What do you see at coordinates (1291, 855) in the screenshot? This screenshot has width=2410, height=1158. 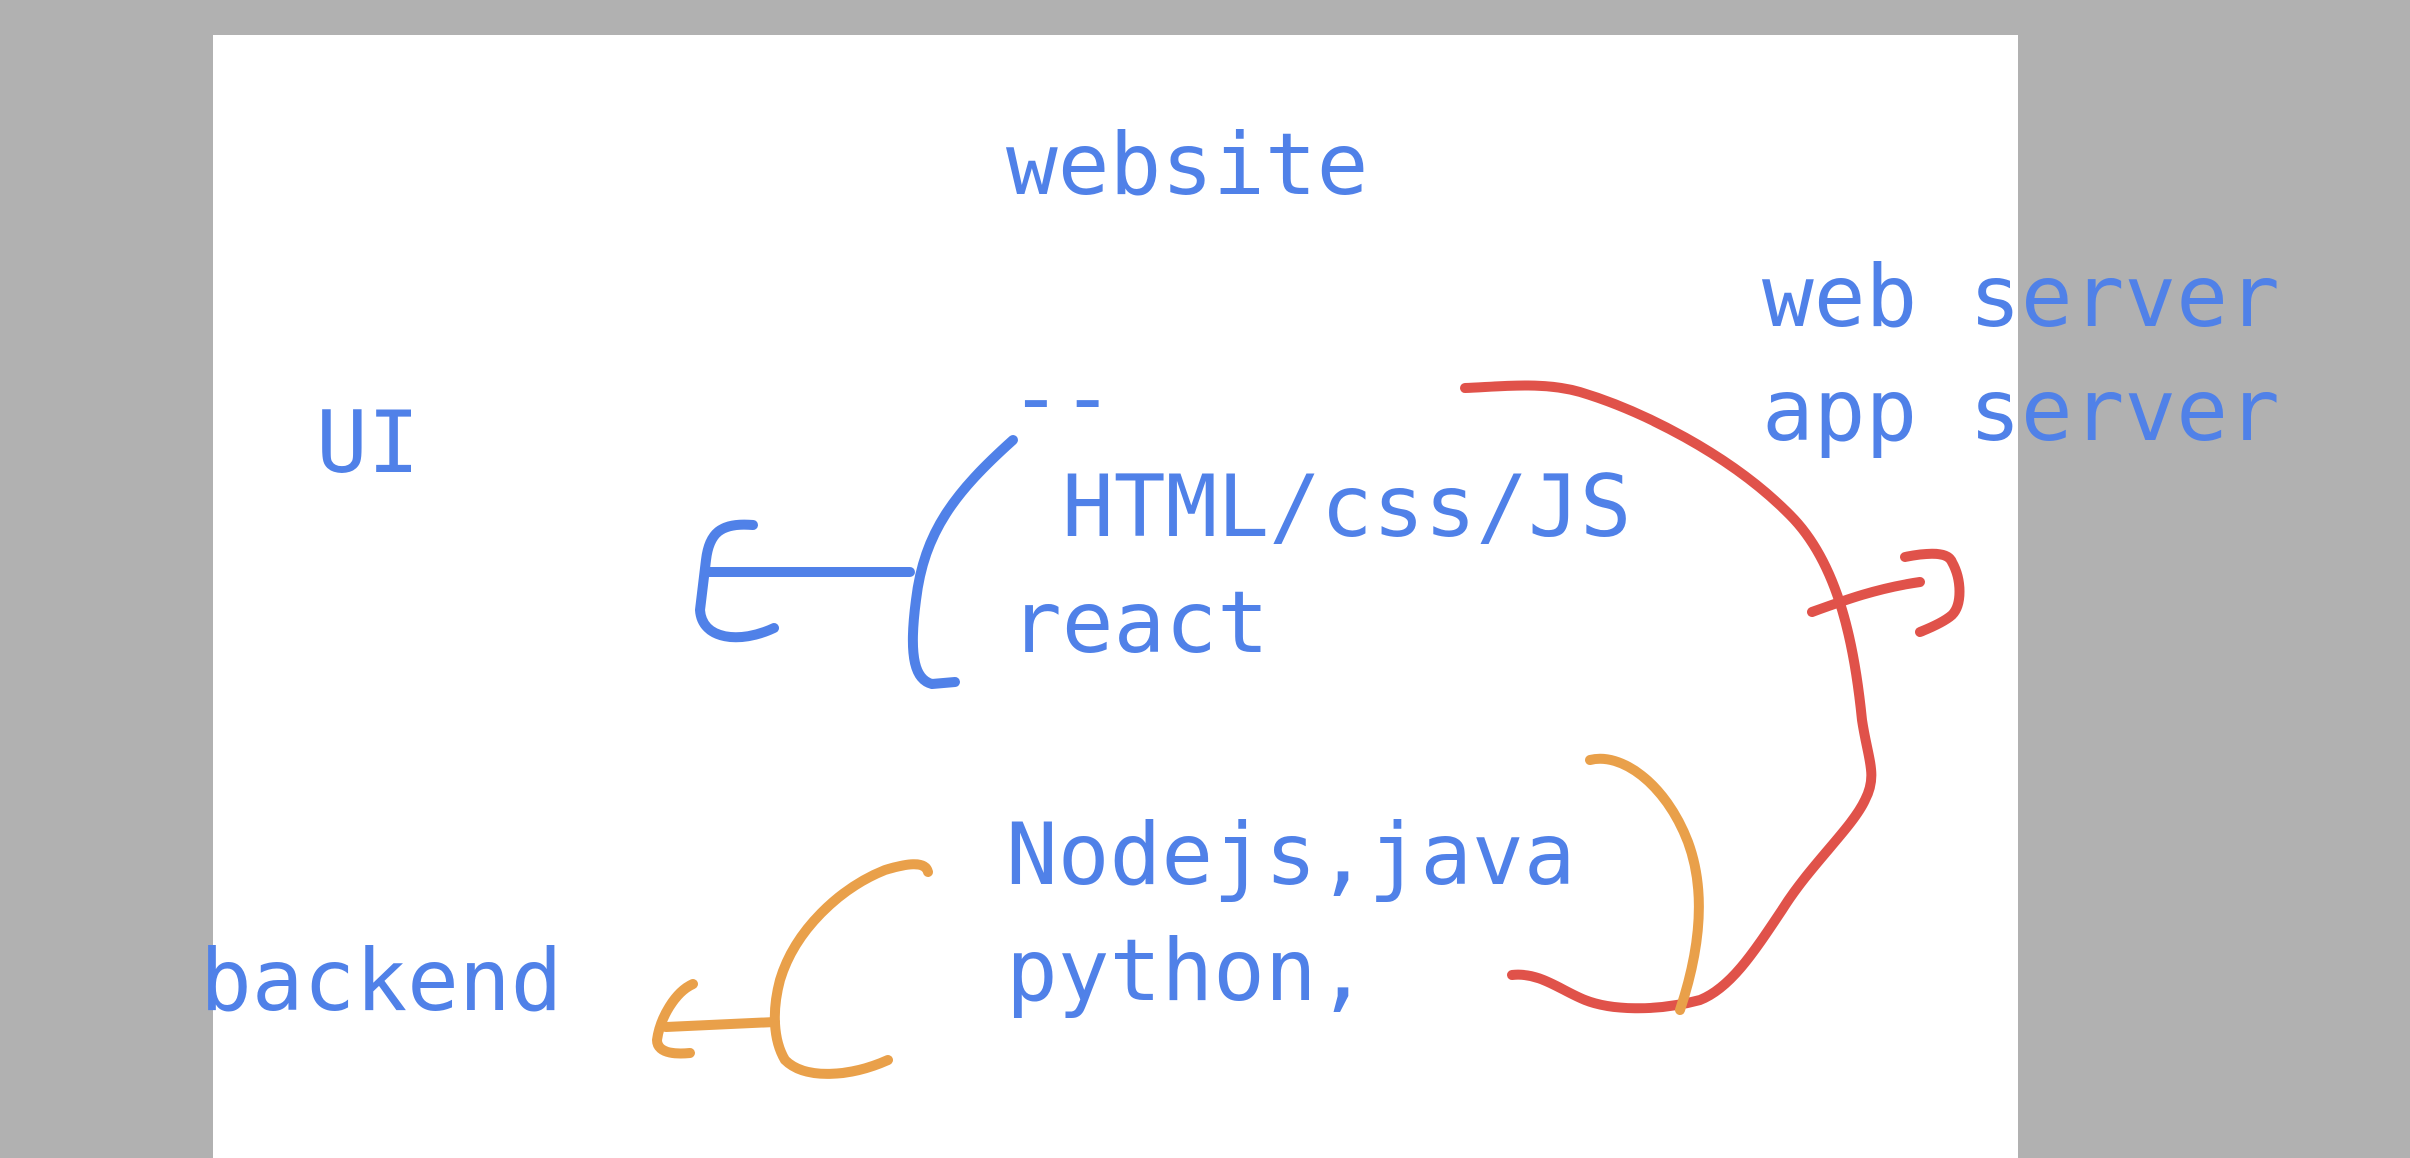 I see `backend-tech-line1: Nodejs,java` at bounding box center [1291, 855].